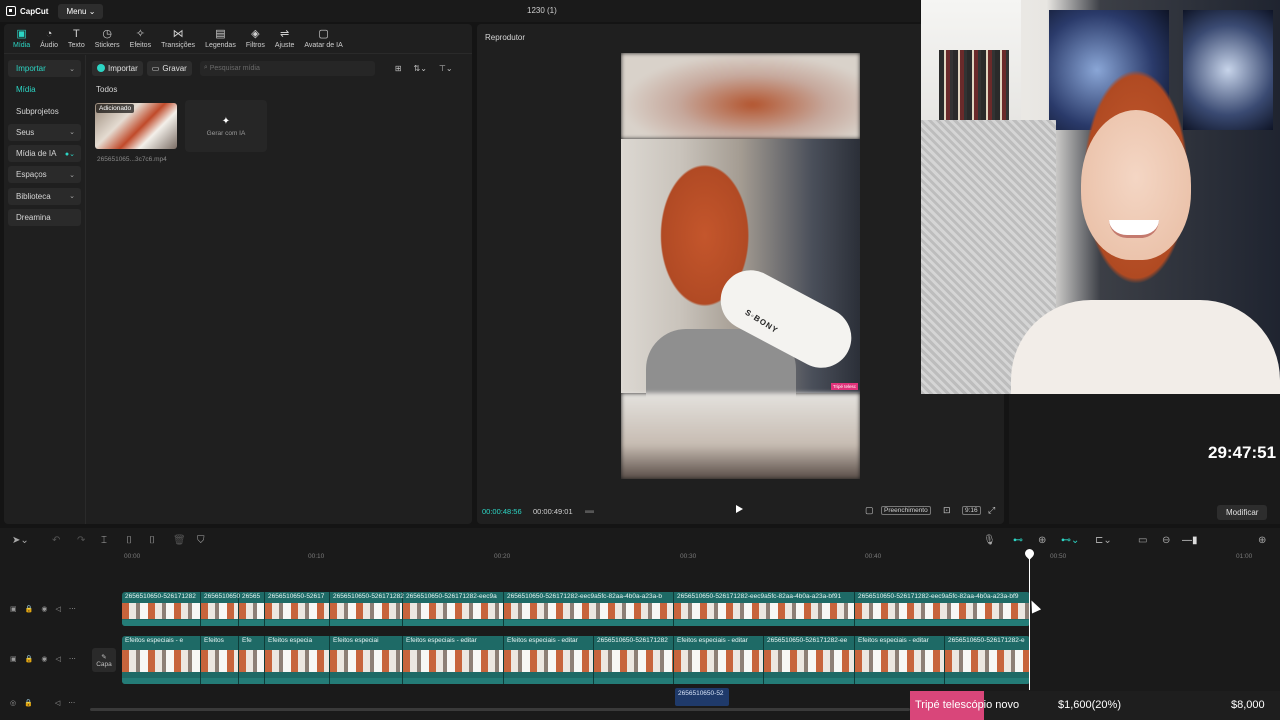 This screenshot has height=720, width=1280. What do you see at coordinates (420, 68) in the screenshot?
I see `sort-icon: ⇅⌄` at bounding box center [420, 68].